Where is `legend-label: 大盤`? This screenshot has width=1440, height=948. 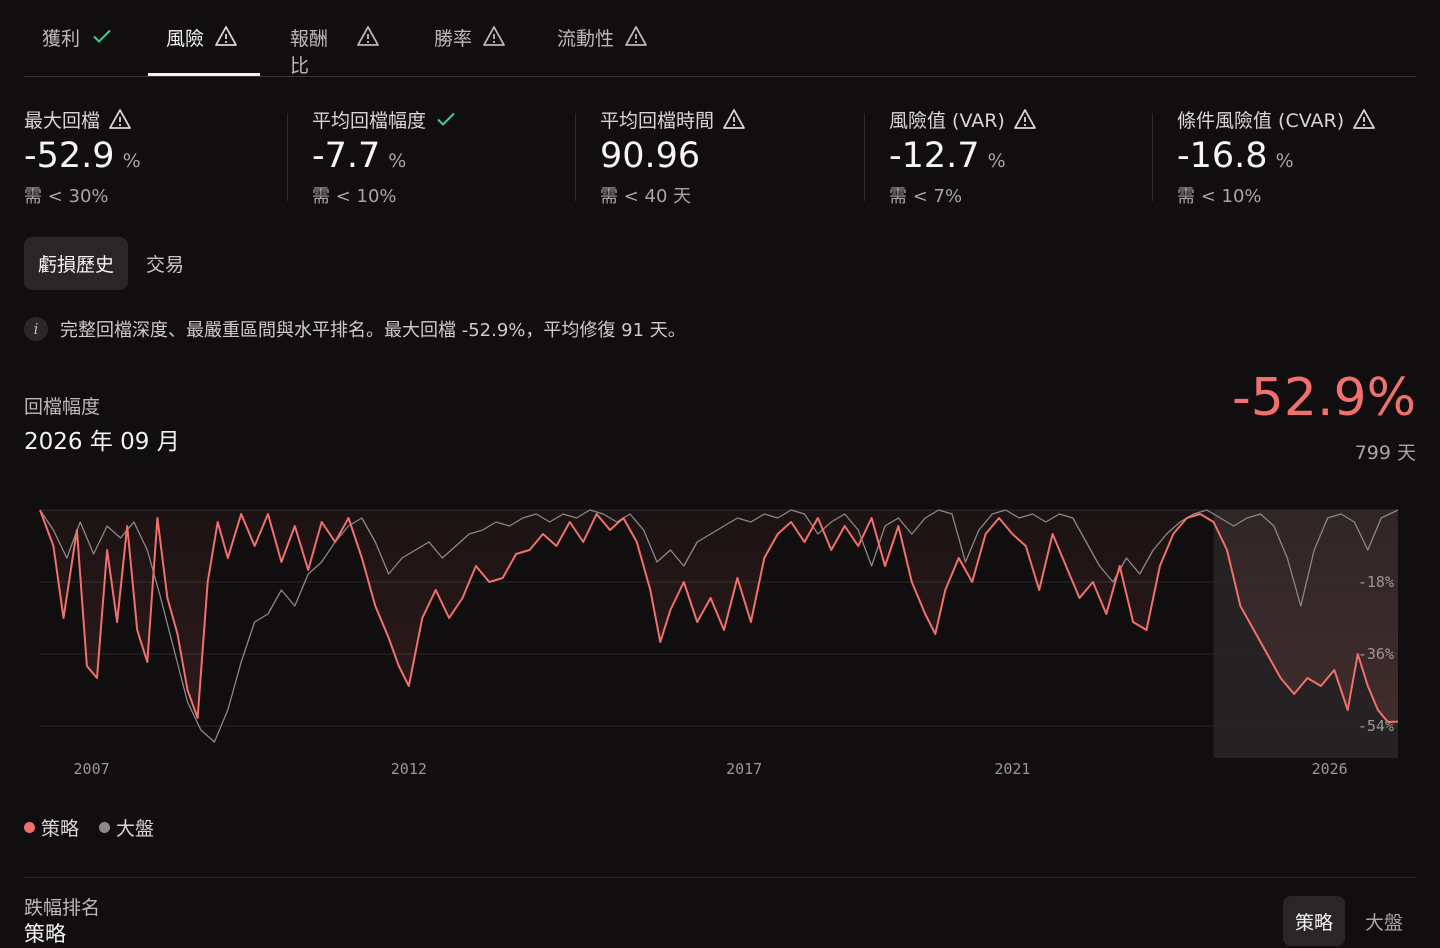
legend-label: 大盤 is located at coordinates (135, 829).